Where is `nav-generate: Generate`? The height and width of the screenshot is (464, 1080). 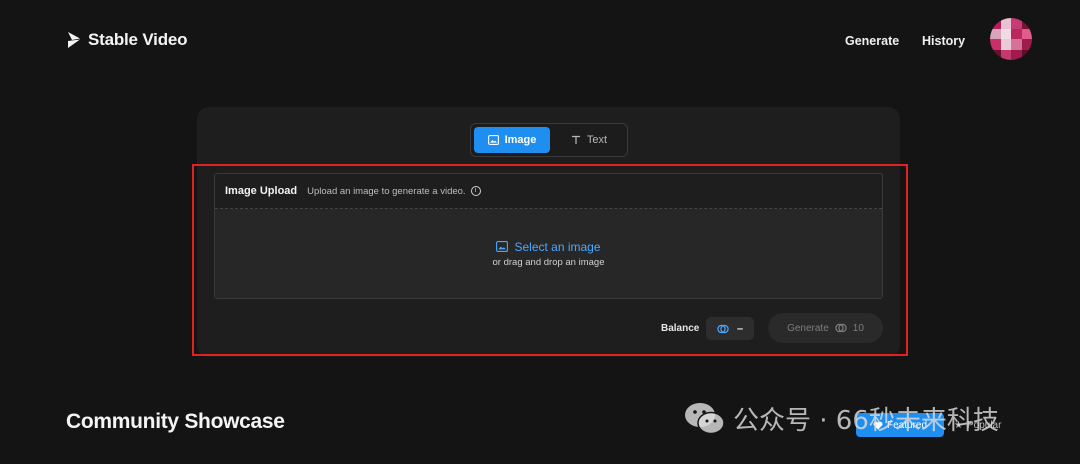
nav-generate: Generate is located at coordinates (872, 41).